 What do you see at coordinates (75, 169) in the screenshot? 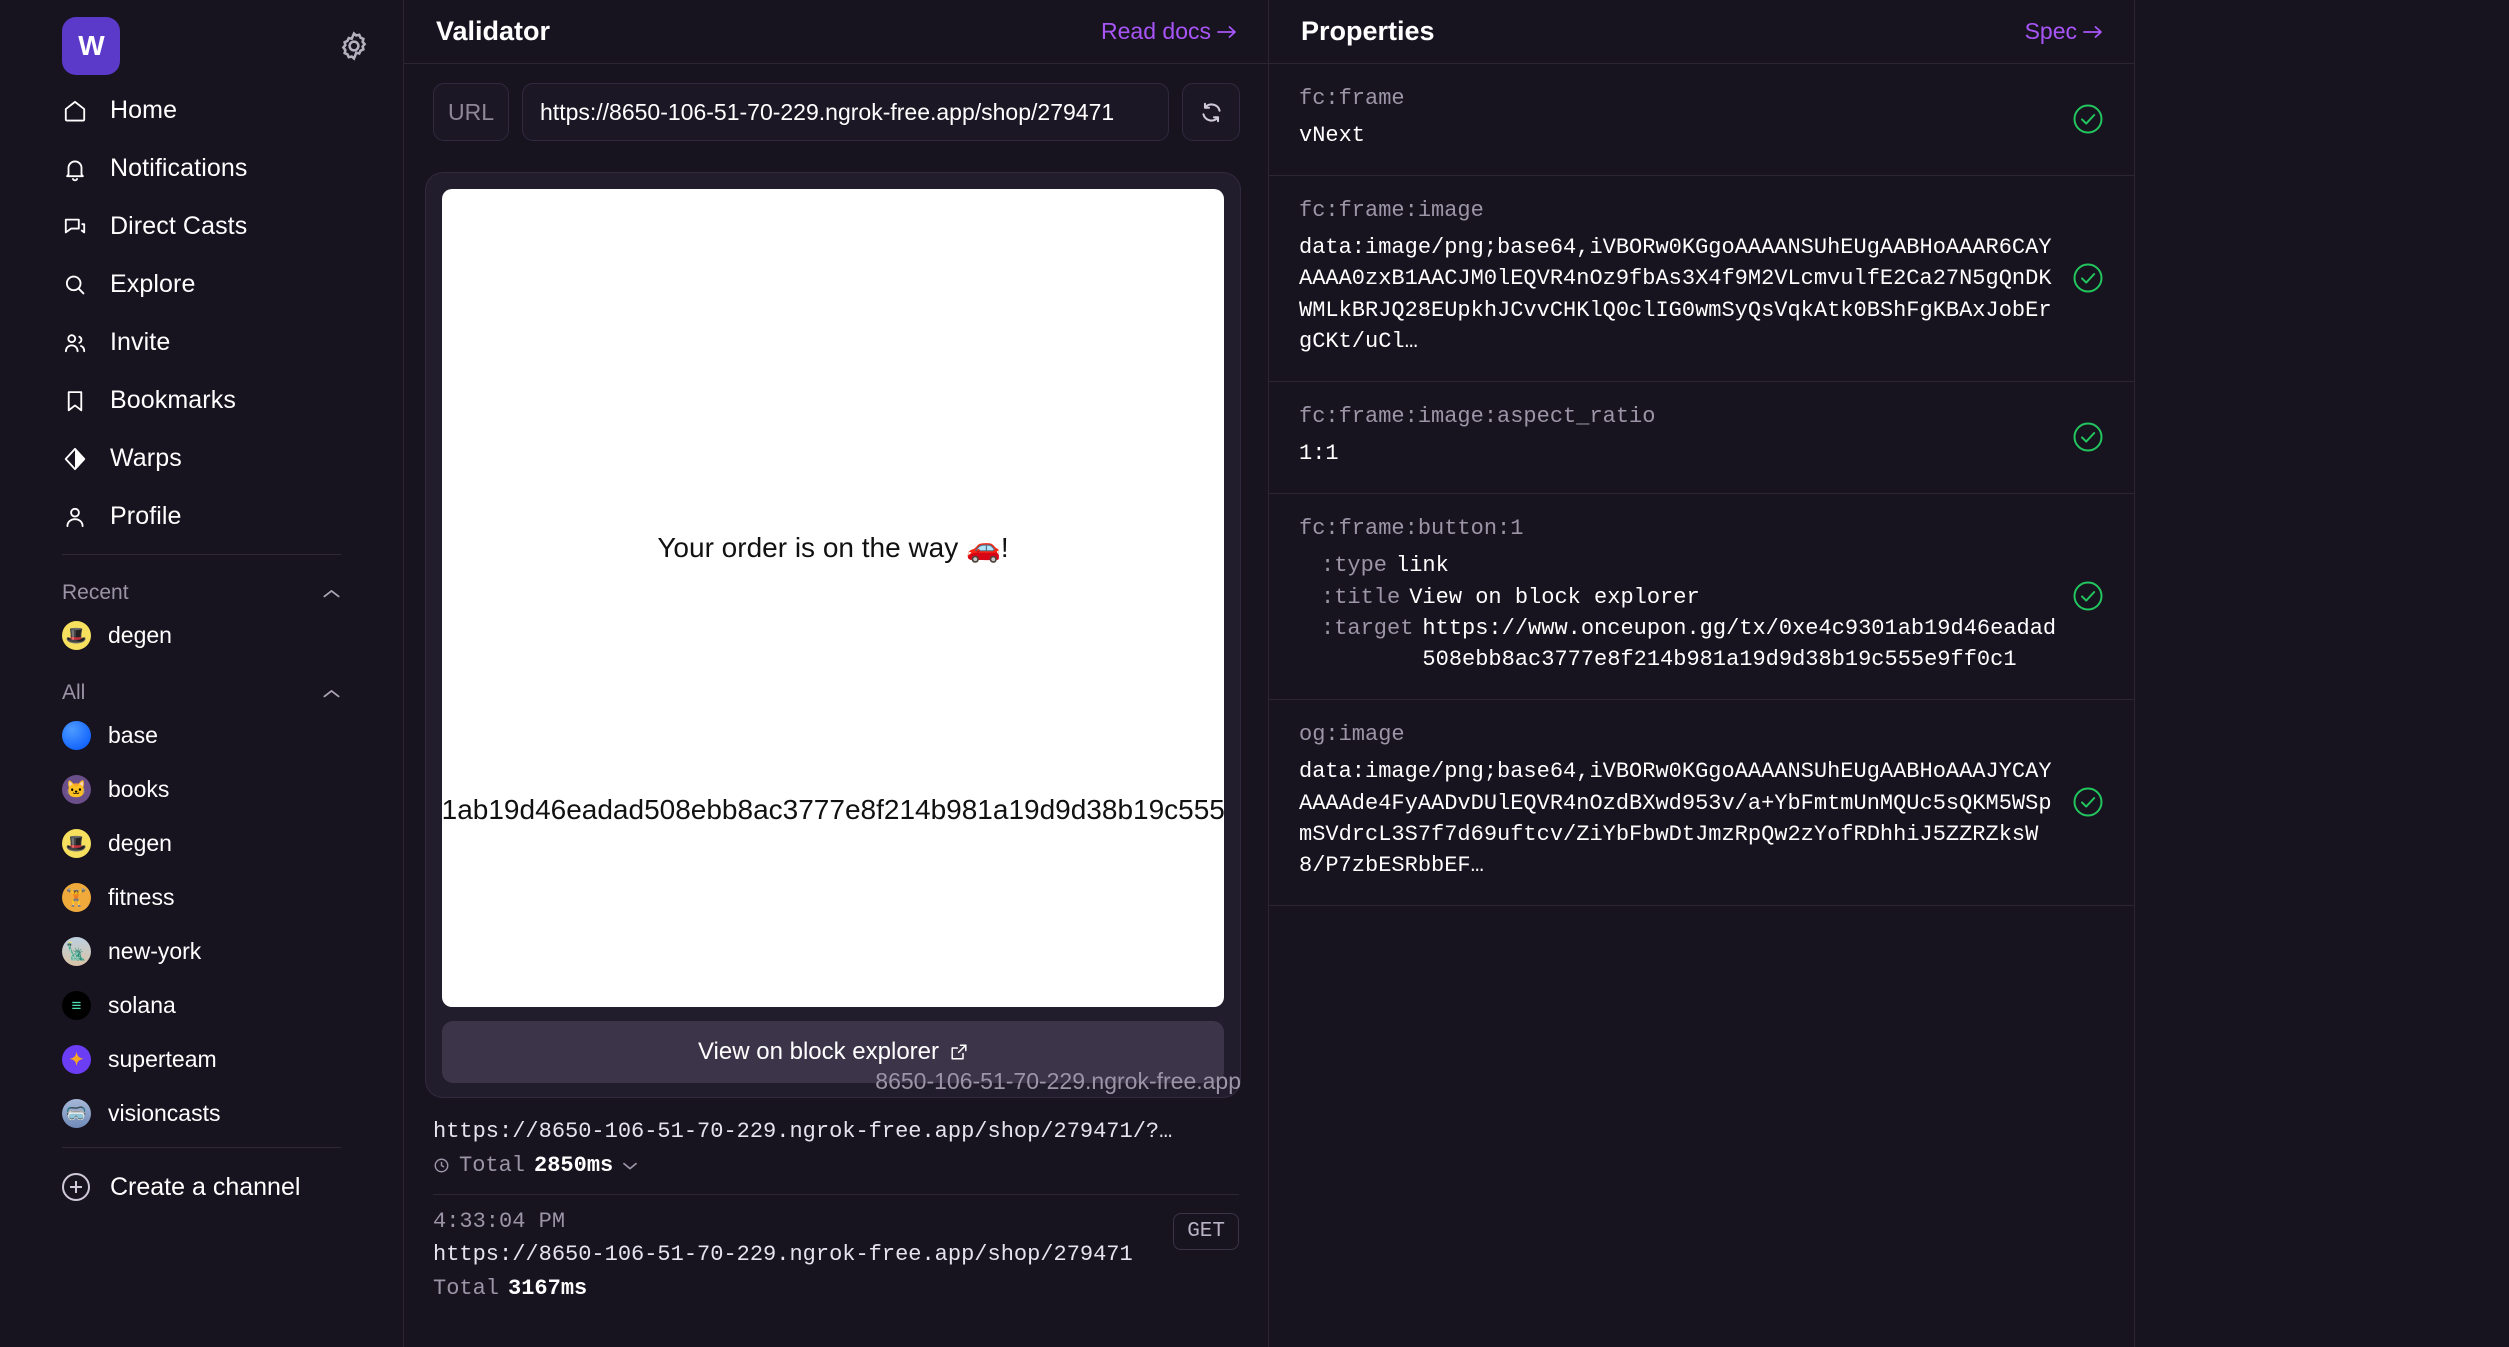
I see `bell-icon` at bounding box center [75, 169].